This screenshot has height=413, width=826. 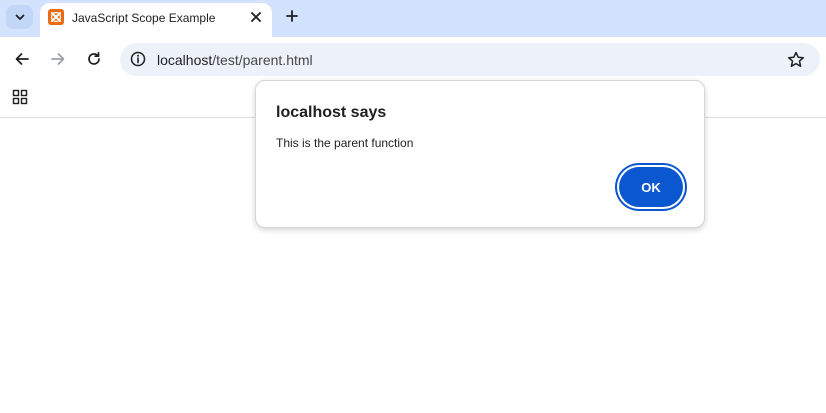 I want to click on arrow-right-icon, so click(x=58, y=59).